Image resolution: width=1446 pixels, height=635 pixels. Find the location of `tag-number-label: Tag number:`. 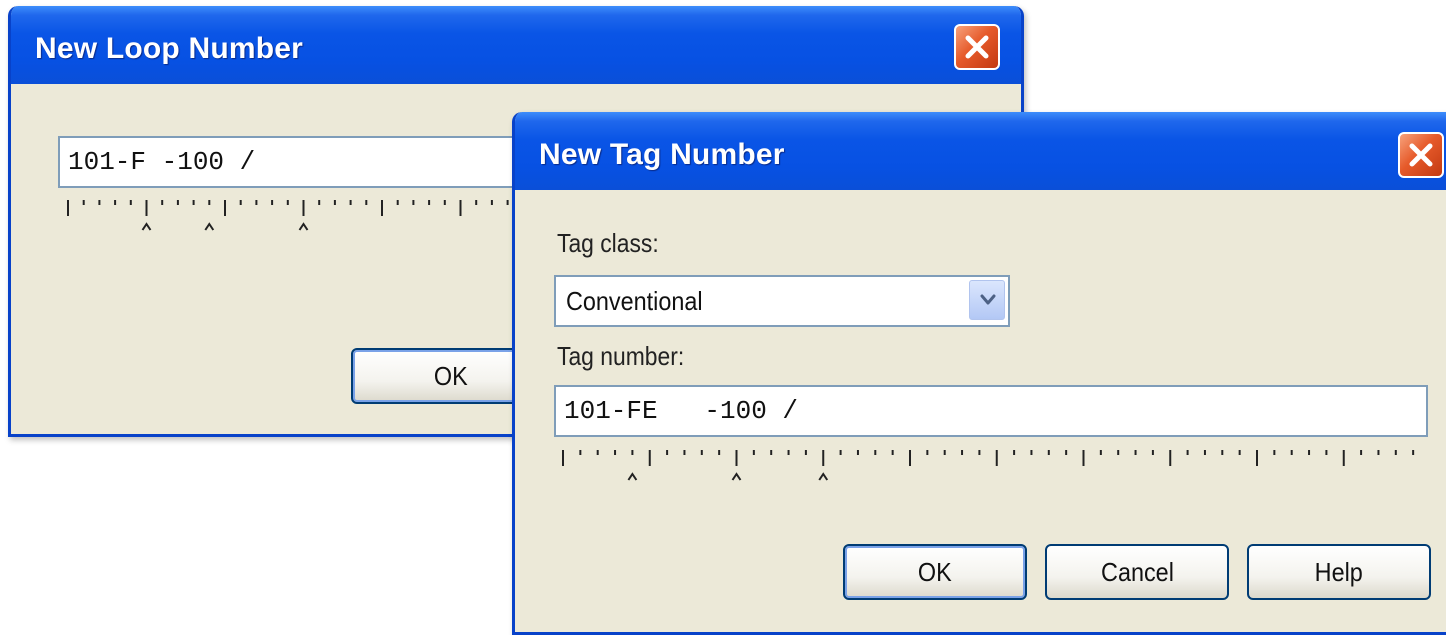

tag-number-label: Tag number: is located at coordinates (621, 356).